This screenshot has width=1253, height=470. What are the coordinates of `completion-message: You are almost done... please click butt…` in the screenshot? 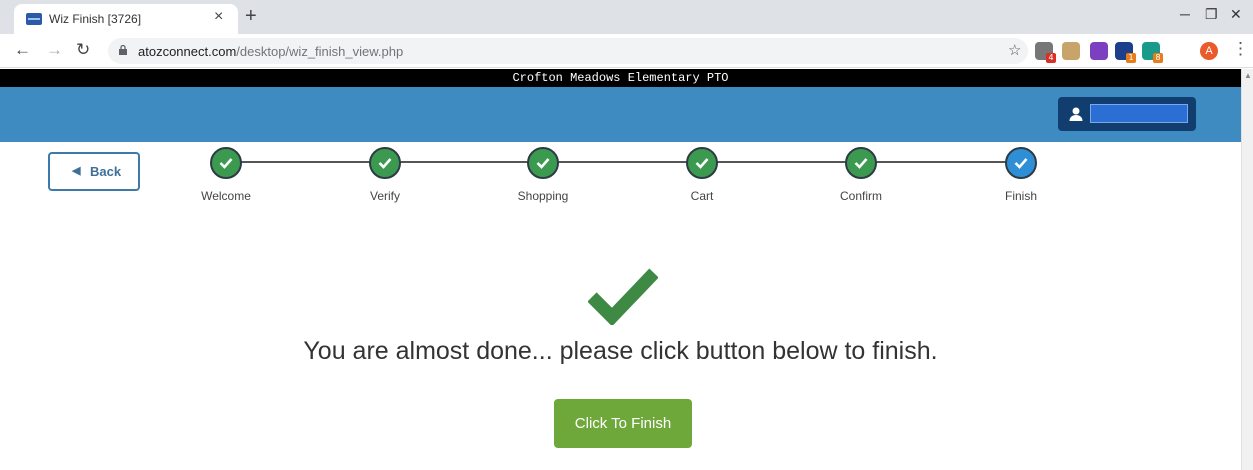 It's located at (620, 351).